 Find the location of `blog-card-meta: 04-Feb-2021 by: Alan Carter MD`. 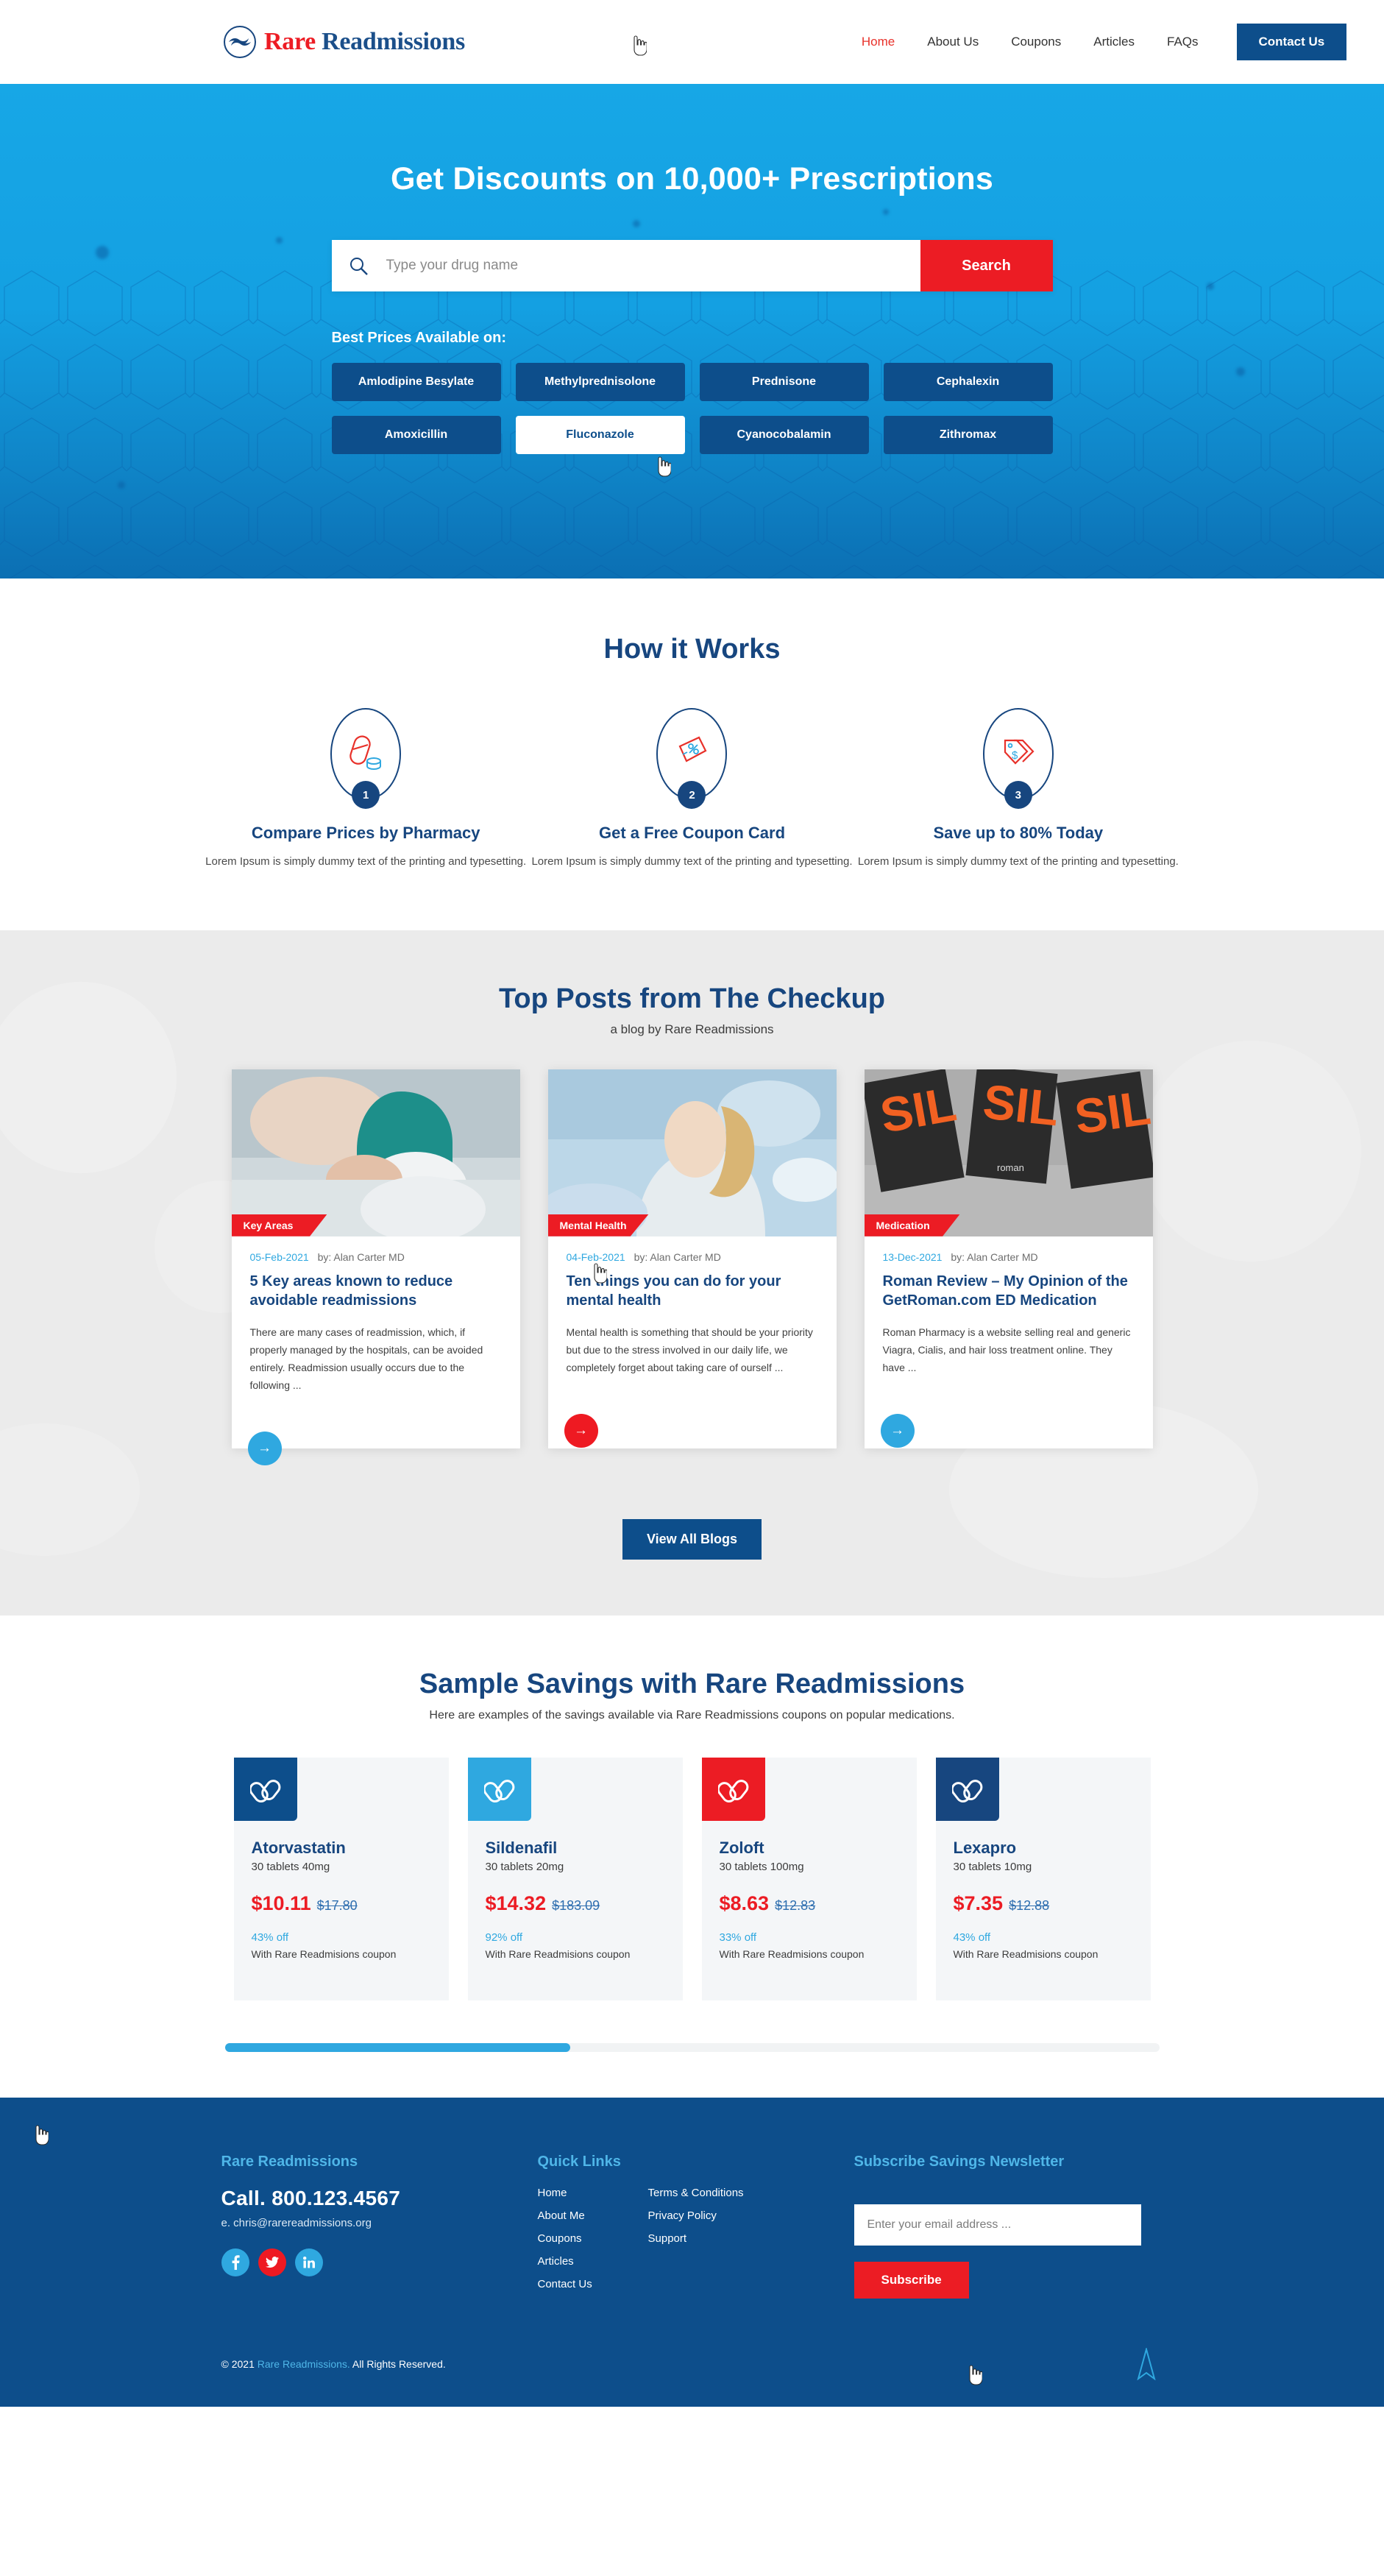

blog-card-meta: 04-Feb-2021 by: Alan Carter MD is located at coordinates (692, 1257).